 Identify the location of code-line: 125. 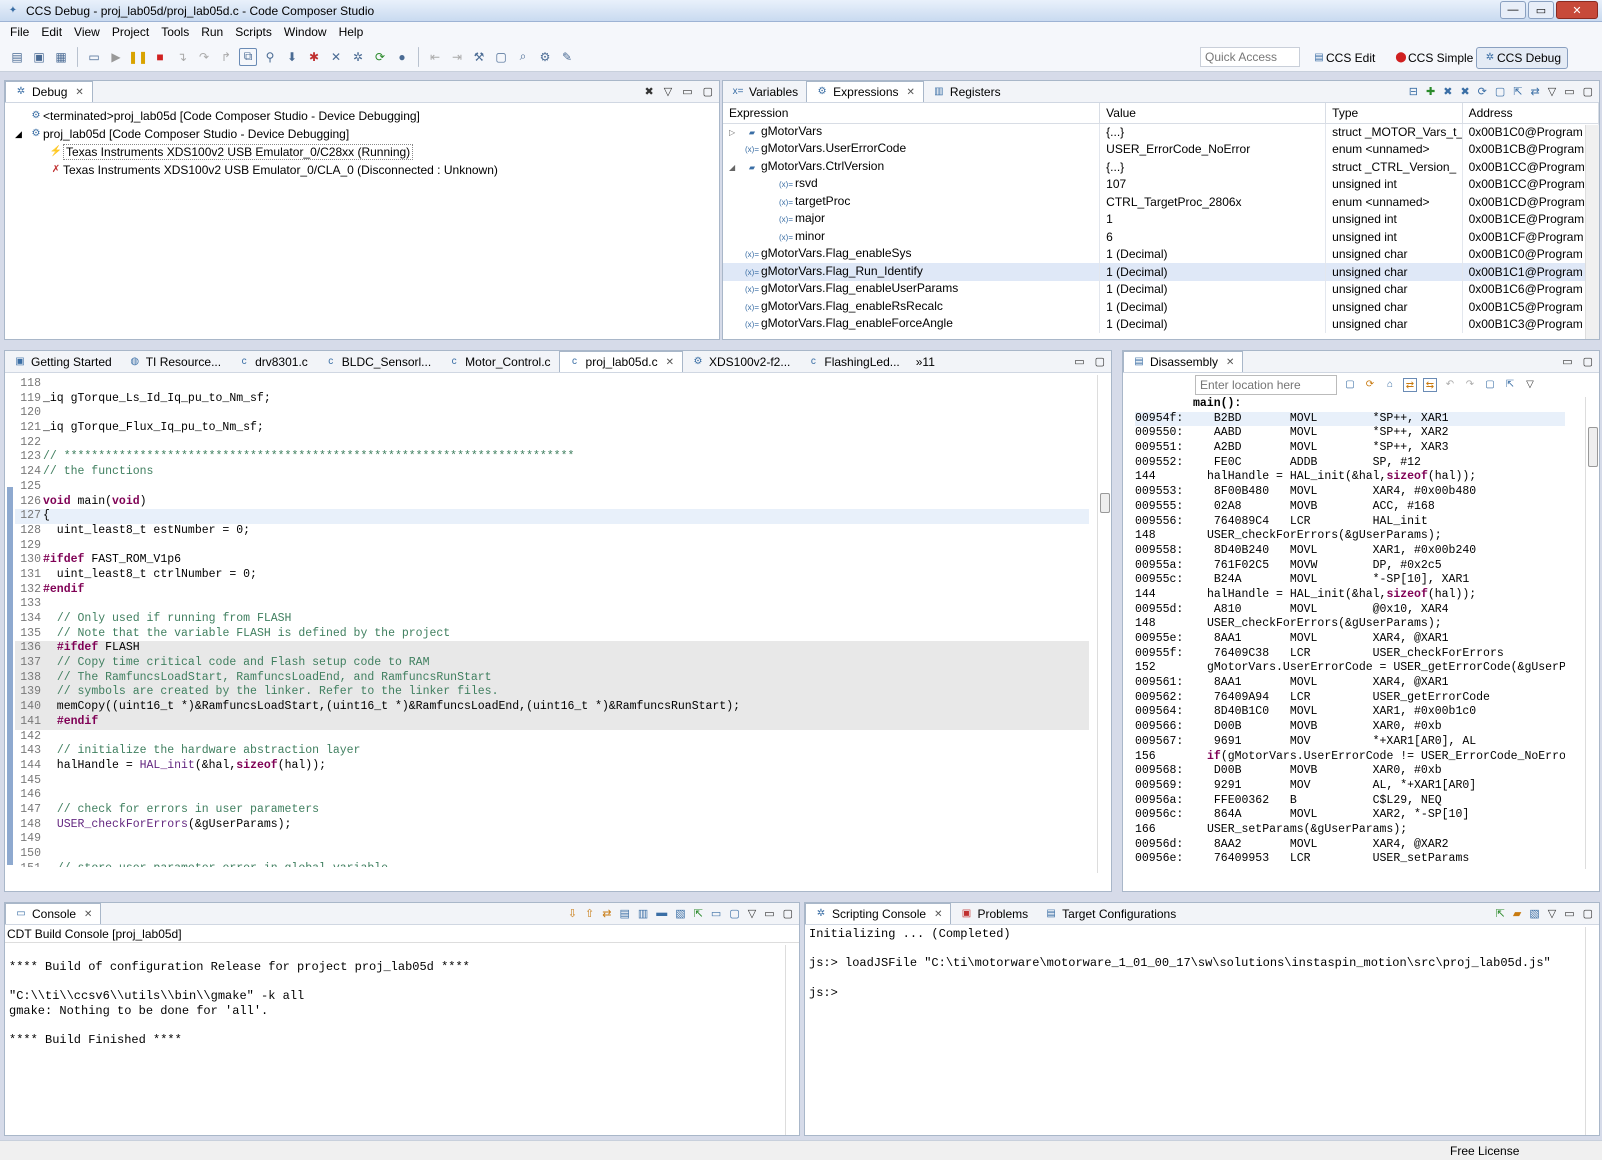
(552, 487).